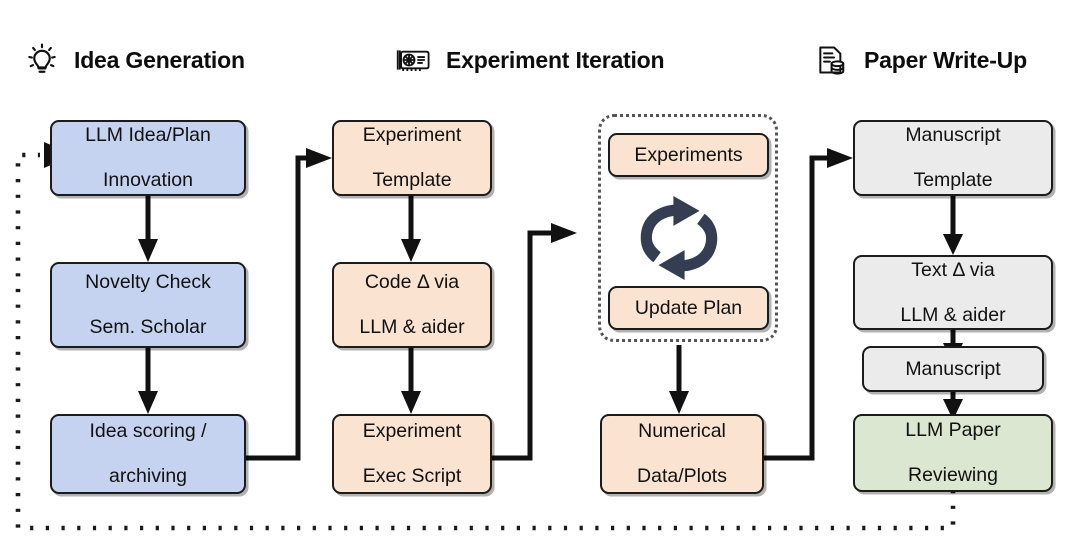 Image resolution: width=1080 pixels, height=547 pixels. What do you see at coordinates (148, 229) in the screenshot?
I see `arrow-llm-idea-to-novelty` at bounding box center [148, 229].